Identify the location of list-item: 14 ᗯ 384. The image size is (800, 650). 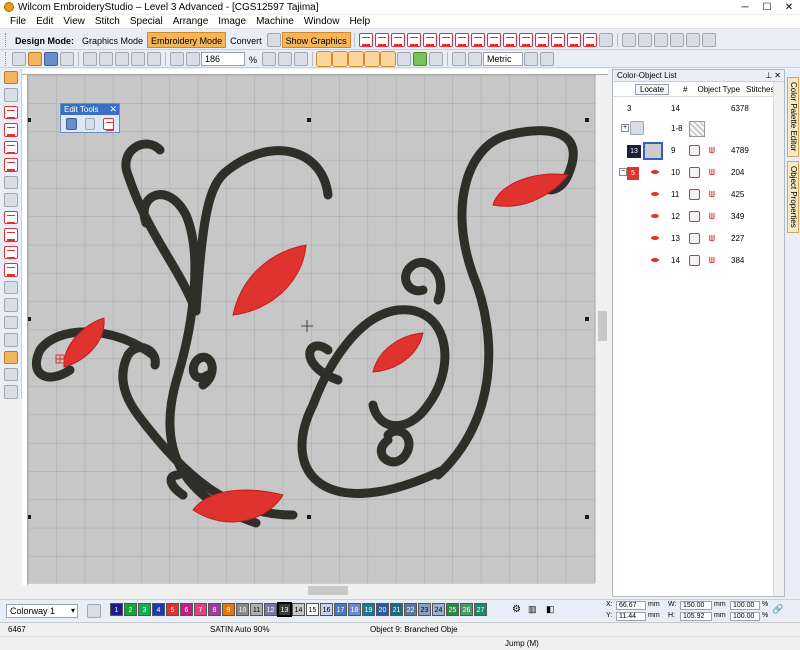
(698, 261).